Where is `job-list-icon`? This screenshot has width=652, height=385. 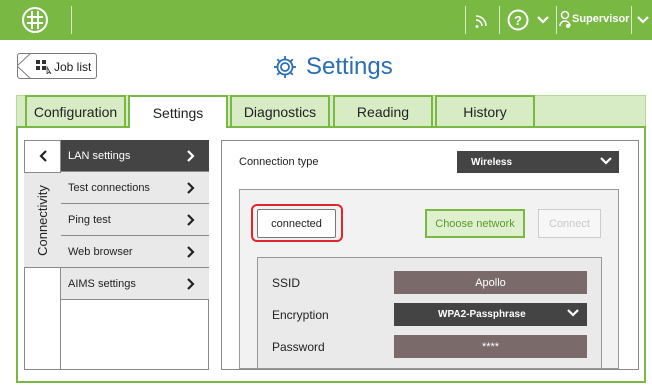 job-list-icon is located at coordinates (44, 67).